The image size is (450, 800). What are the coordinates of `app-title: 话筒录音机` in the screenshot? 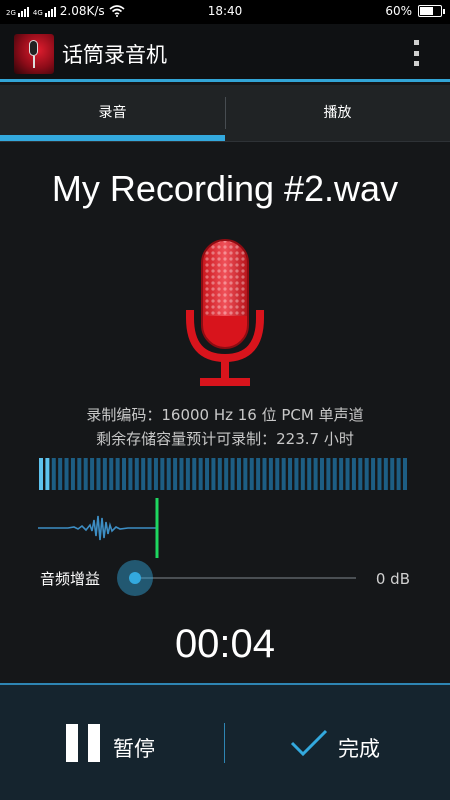 It's located at (114, 55).